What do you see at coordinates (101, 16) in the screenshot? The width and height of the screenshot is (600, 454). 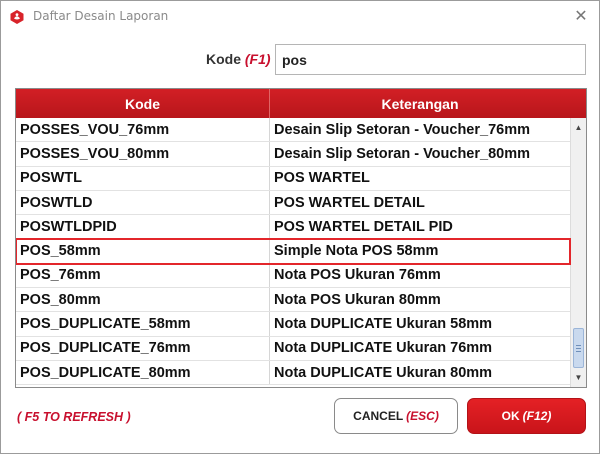 I see `window-title: Daftar Desain Laporan` at bounding box center [101, 16].